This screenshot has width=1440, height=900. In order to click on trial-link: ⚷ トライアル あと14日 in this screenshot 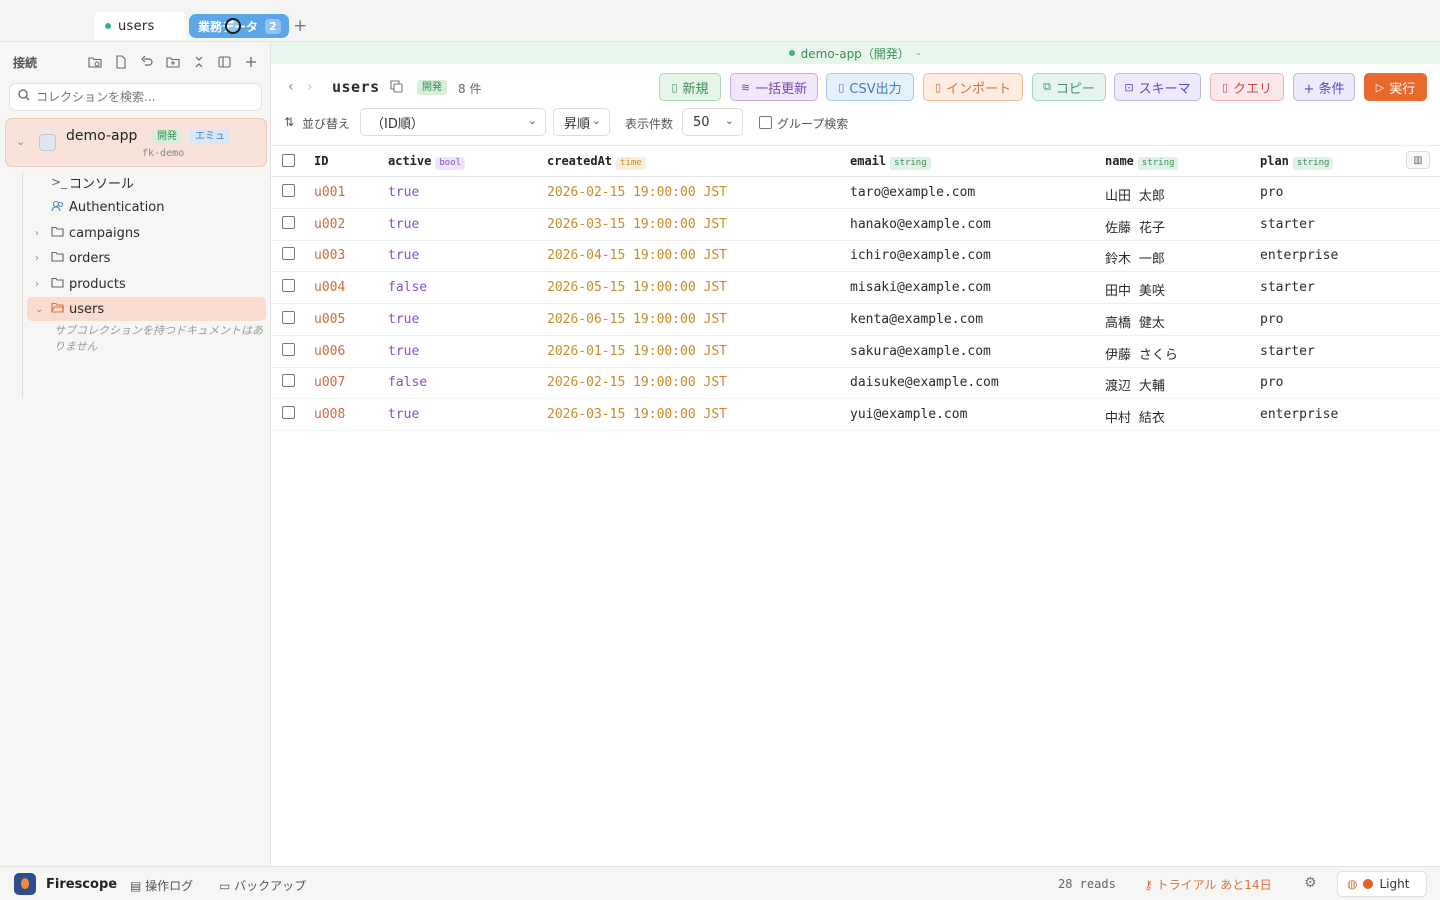, I will do `click(1208, 884)`.